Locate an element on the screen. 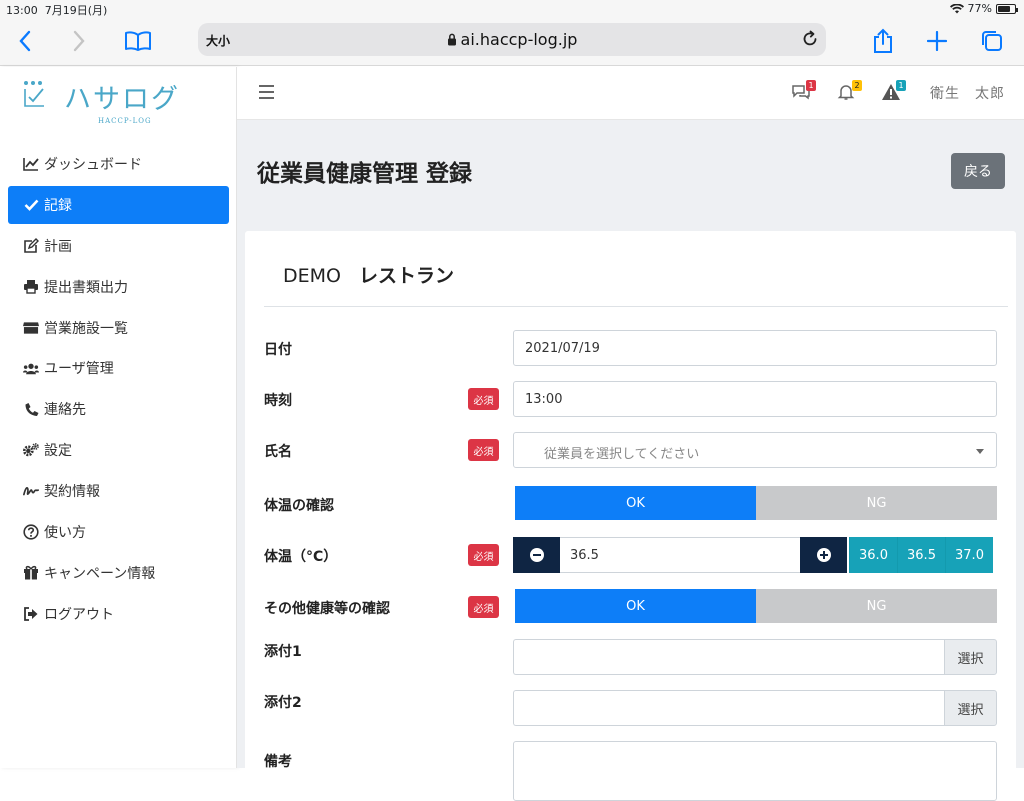 The image size is (1024, 801). back-button: 戻る is located at coordinates (978, 171).